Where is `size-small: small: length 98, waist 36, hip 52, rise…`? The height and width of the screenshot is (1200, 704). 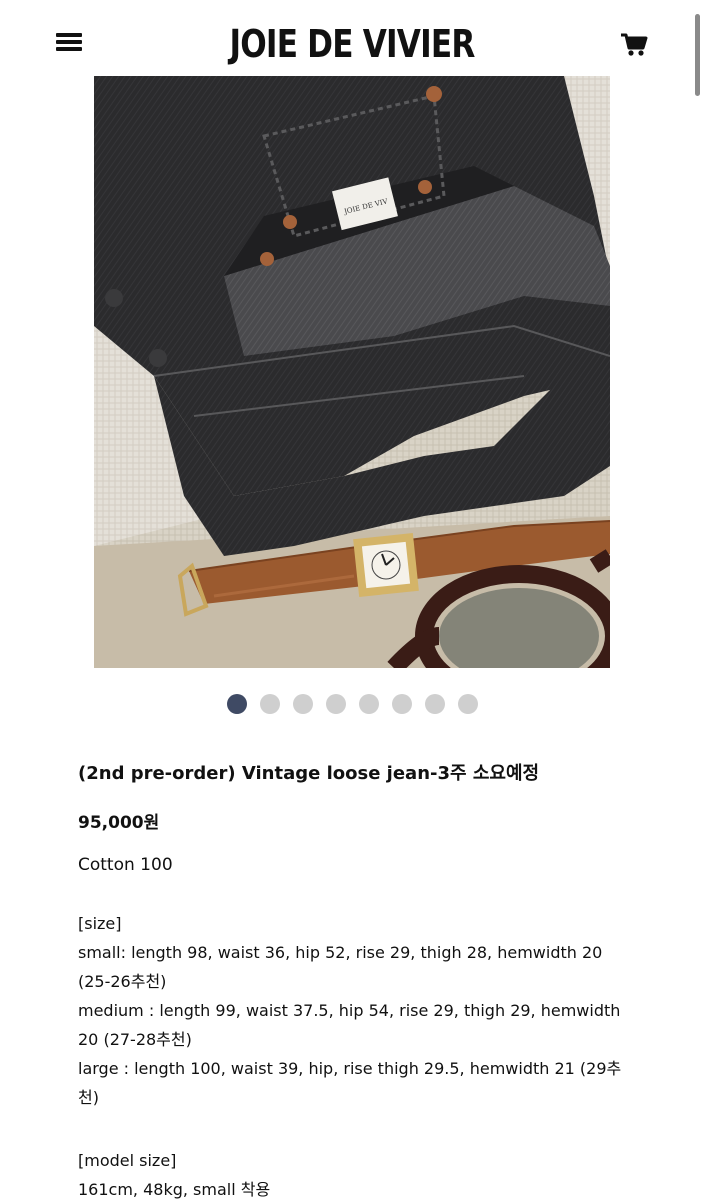 size-small: small: length 98, waist 36, hip 52, rise… is located at coordinates (340, 967).